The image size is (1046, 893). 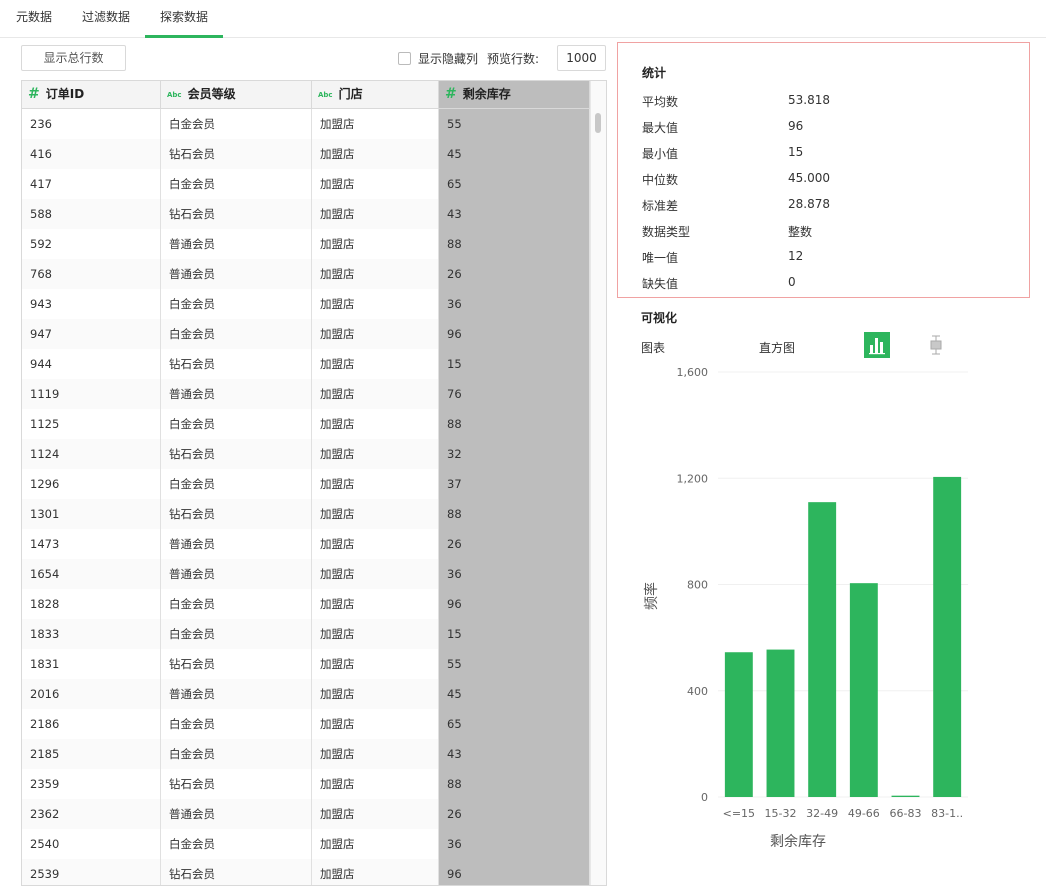 I want to click on chart-type-value: 直方图, so click(x=777, y=348).